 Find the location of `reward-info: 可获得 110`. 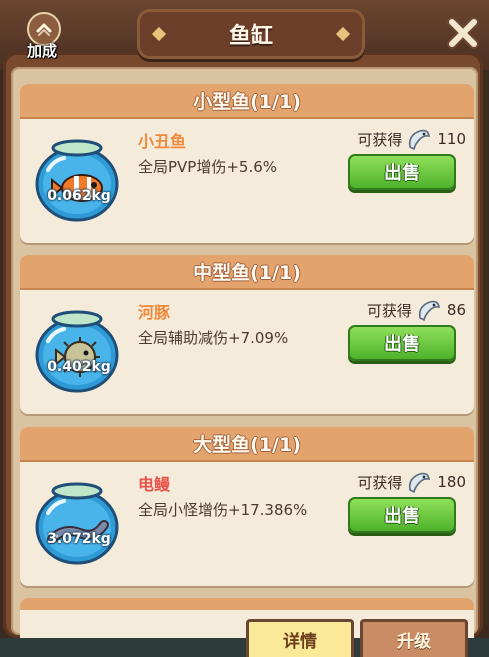

reward-info: 可获得 110 is located at coordinates (411, 139).